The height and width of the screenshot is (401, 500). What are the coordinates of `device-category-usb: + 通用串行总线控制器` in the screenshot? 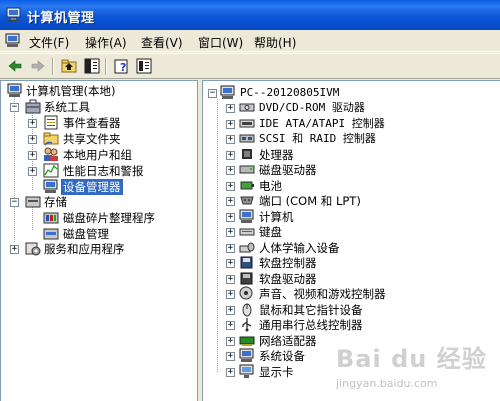 It's located at (351, 325).